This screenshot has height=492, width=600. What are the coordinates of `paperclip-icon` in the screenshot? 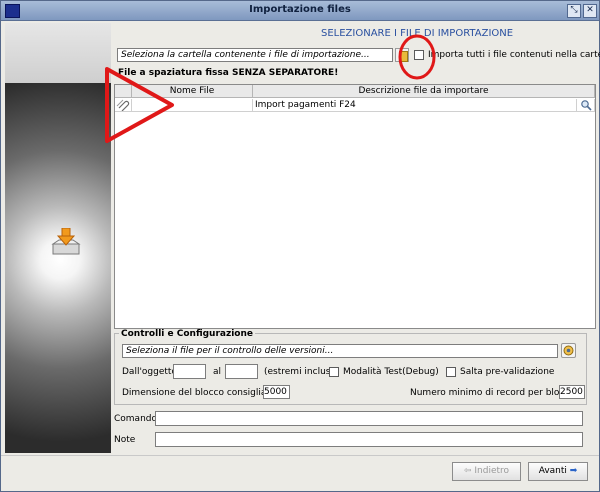 It's located at (123, 105).